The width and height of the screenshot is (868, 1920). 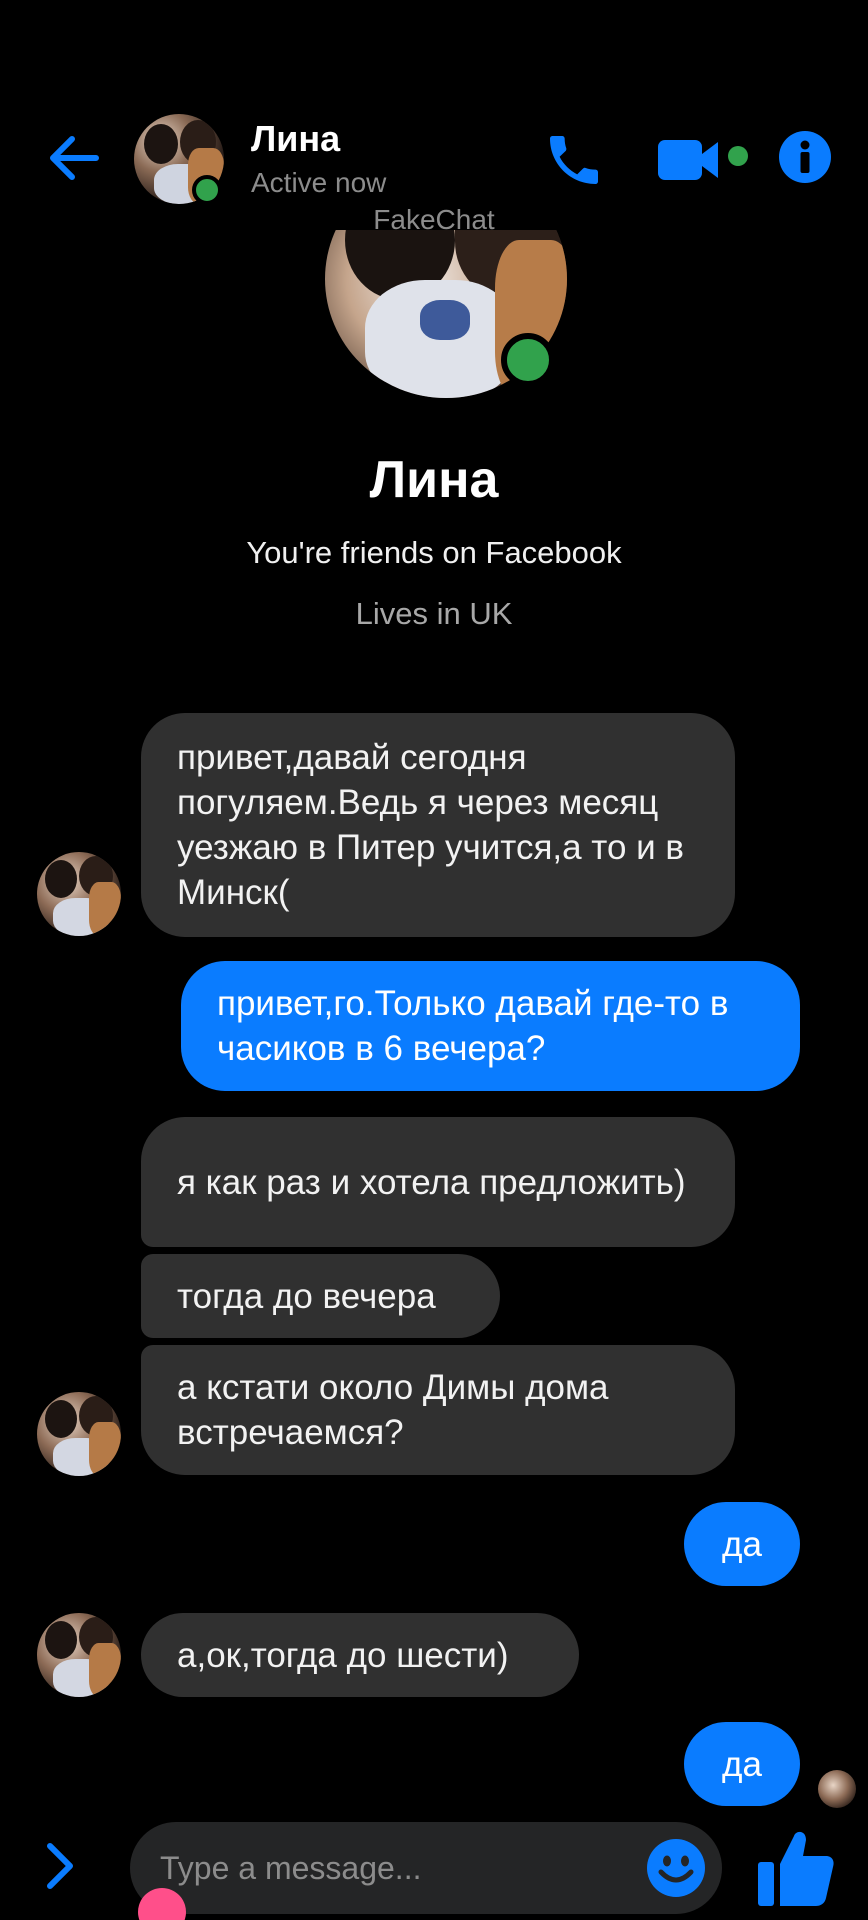 What do you see at coordinates (434, 115) in the screenshot?
I see `chat-header: Лина Active now` at bounding box center [434, 115].